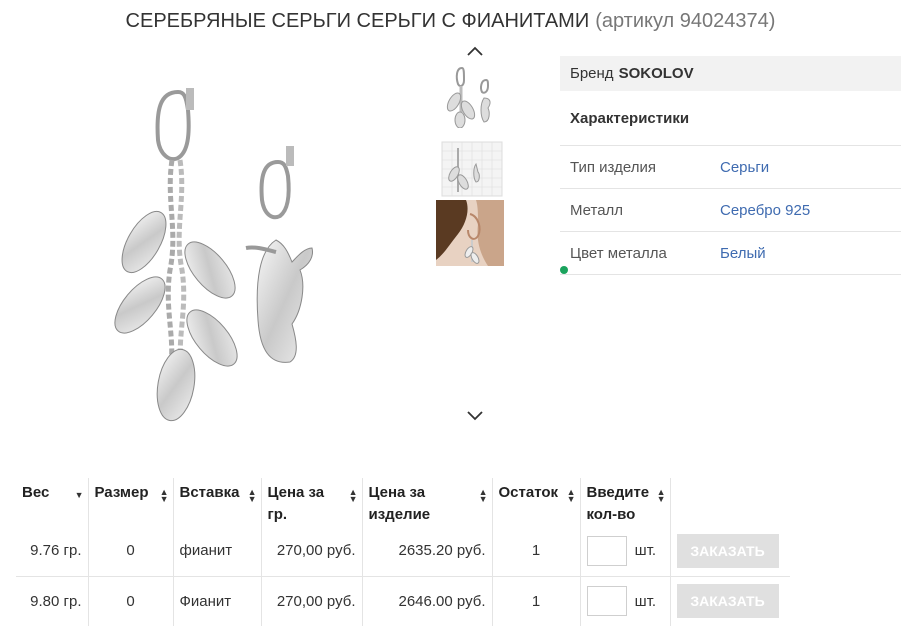  Describe the element at coordinates (427, 502) in the screenshot. I see `column-header-price-item: Цена за изделие ▲ ▼` at that location.